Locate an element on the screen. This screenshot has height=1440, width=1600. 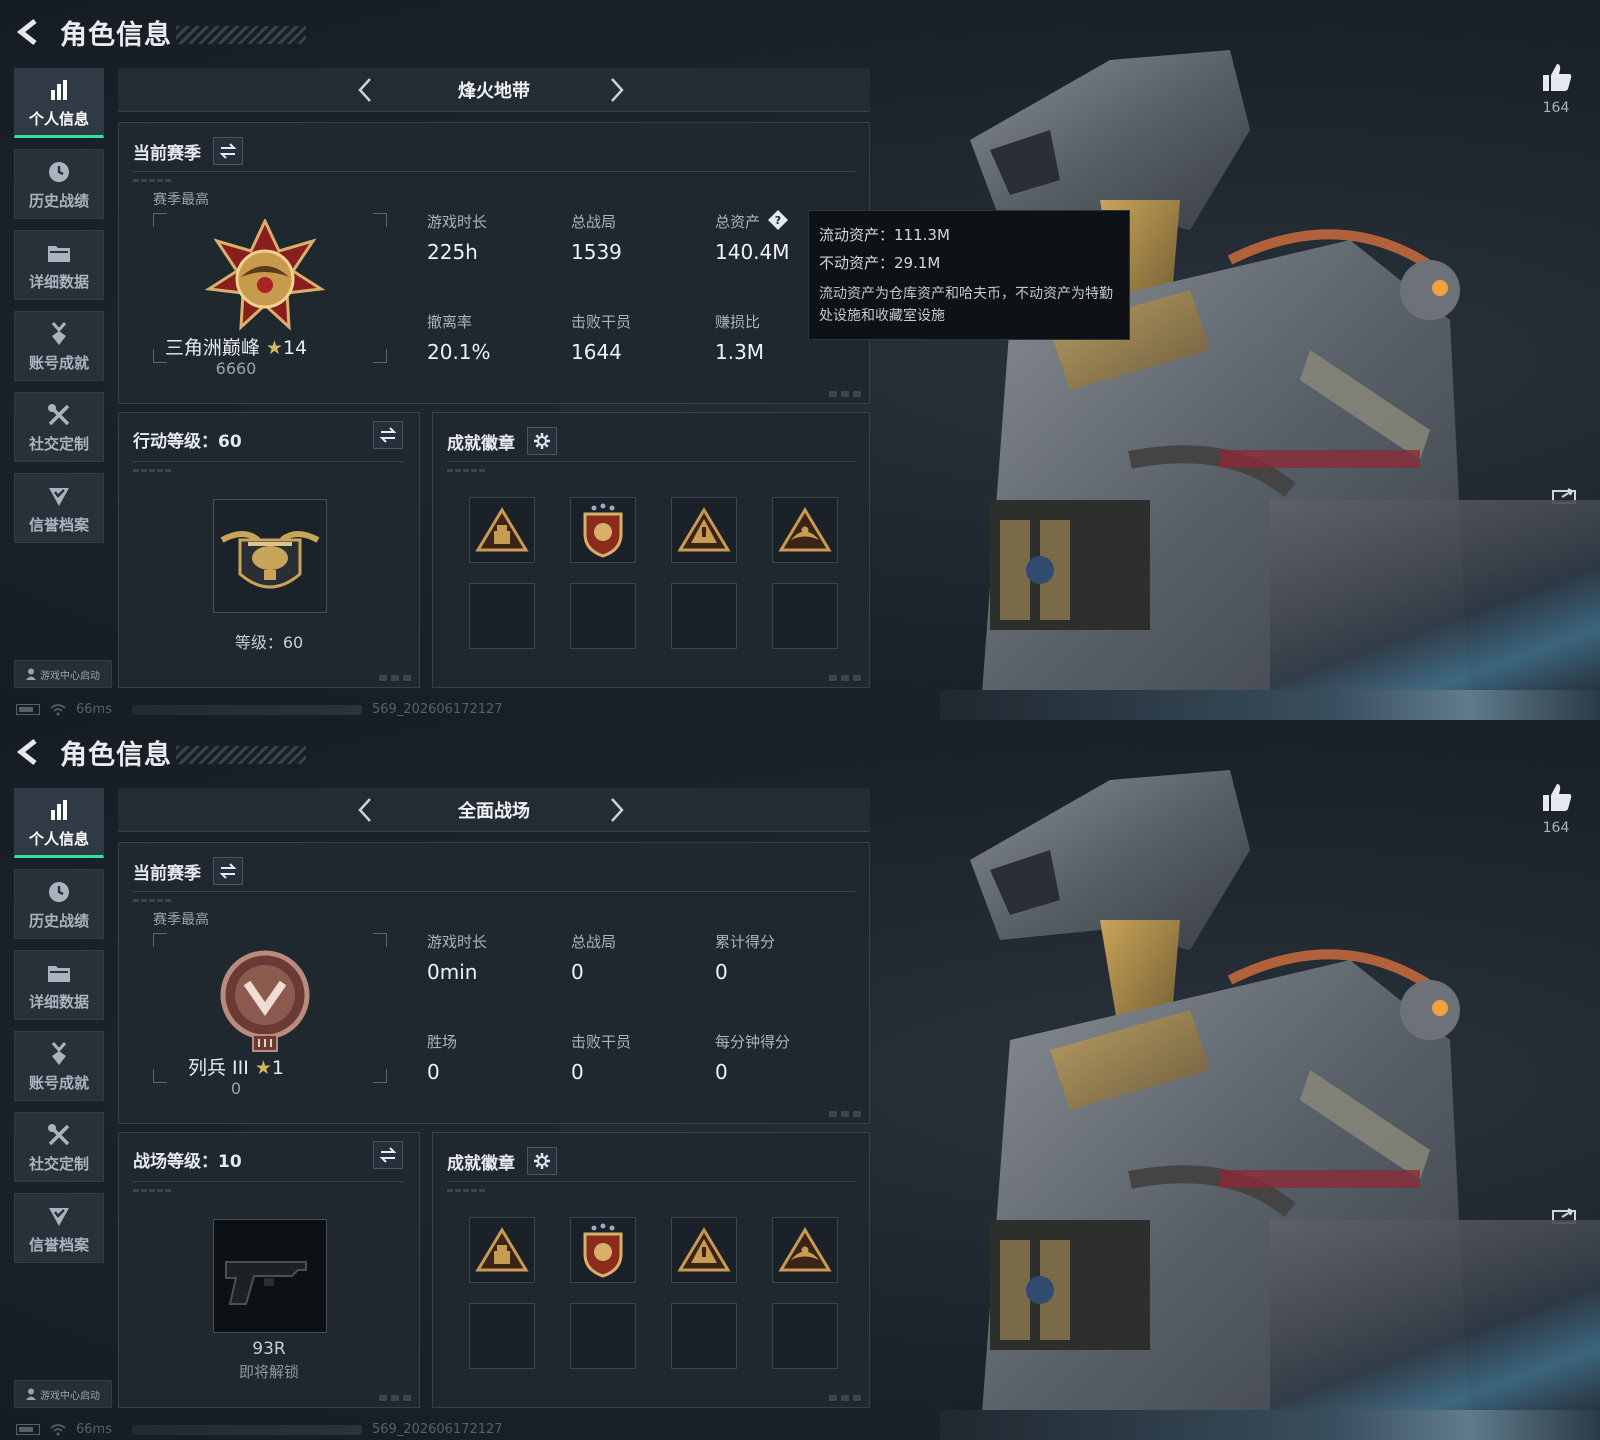
badges-title: 成就徽章 is located at coordinates (481, 443).